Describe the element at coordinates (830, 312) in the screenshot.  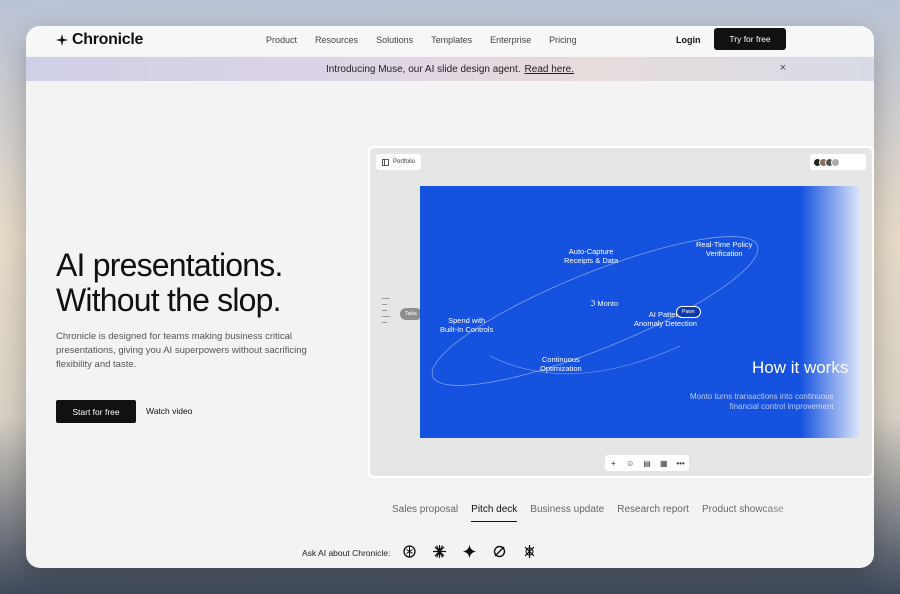
I see `slide-fade-overlay` at that location.